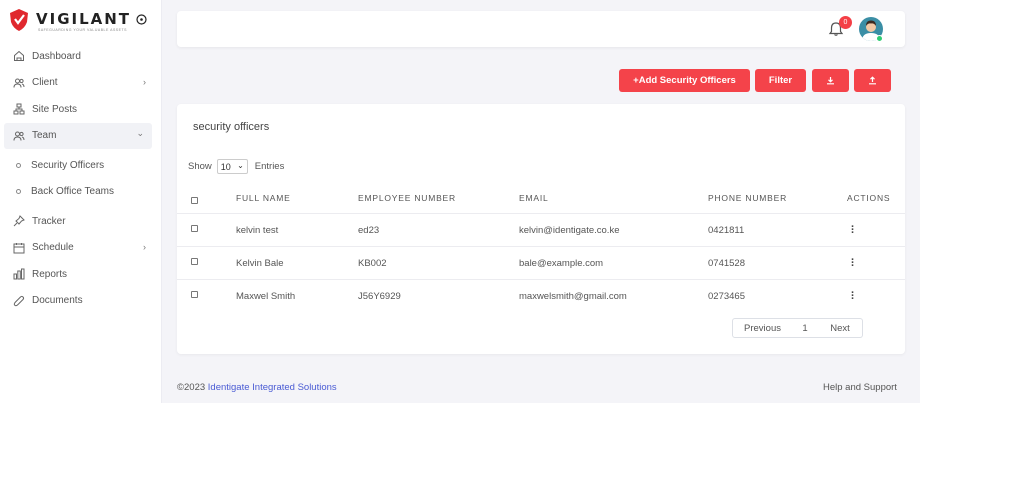 Image resolution: width=1024 pixels, height=498 pixels. I want to click on cell-phone-number: 0741528, so click(726, 263).